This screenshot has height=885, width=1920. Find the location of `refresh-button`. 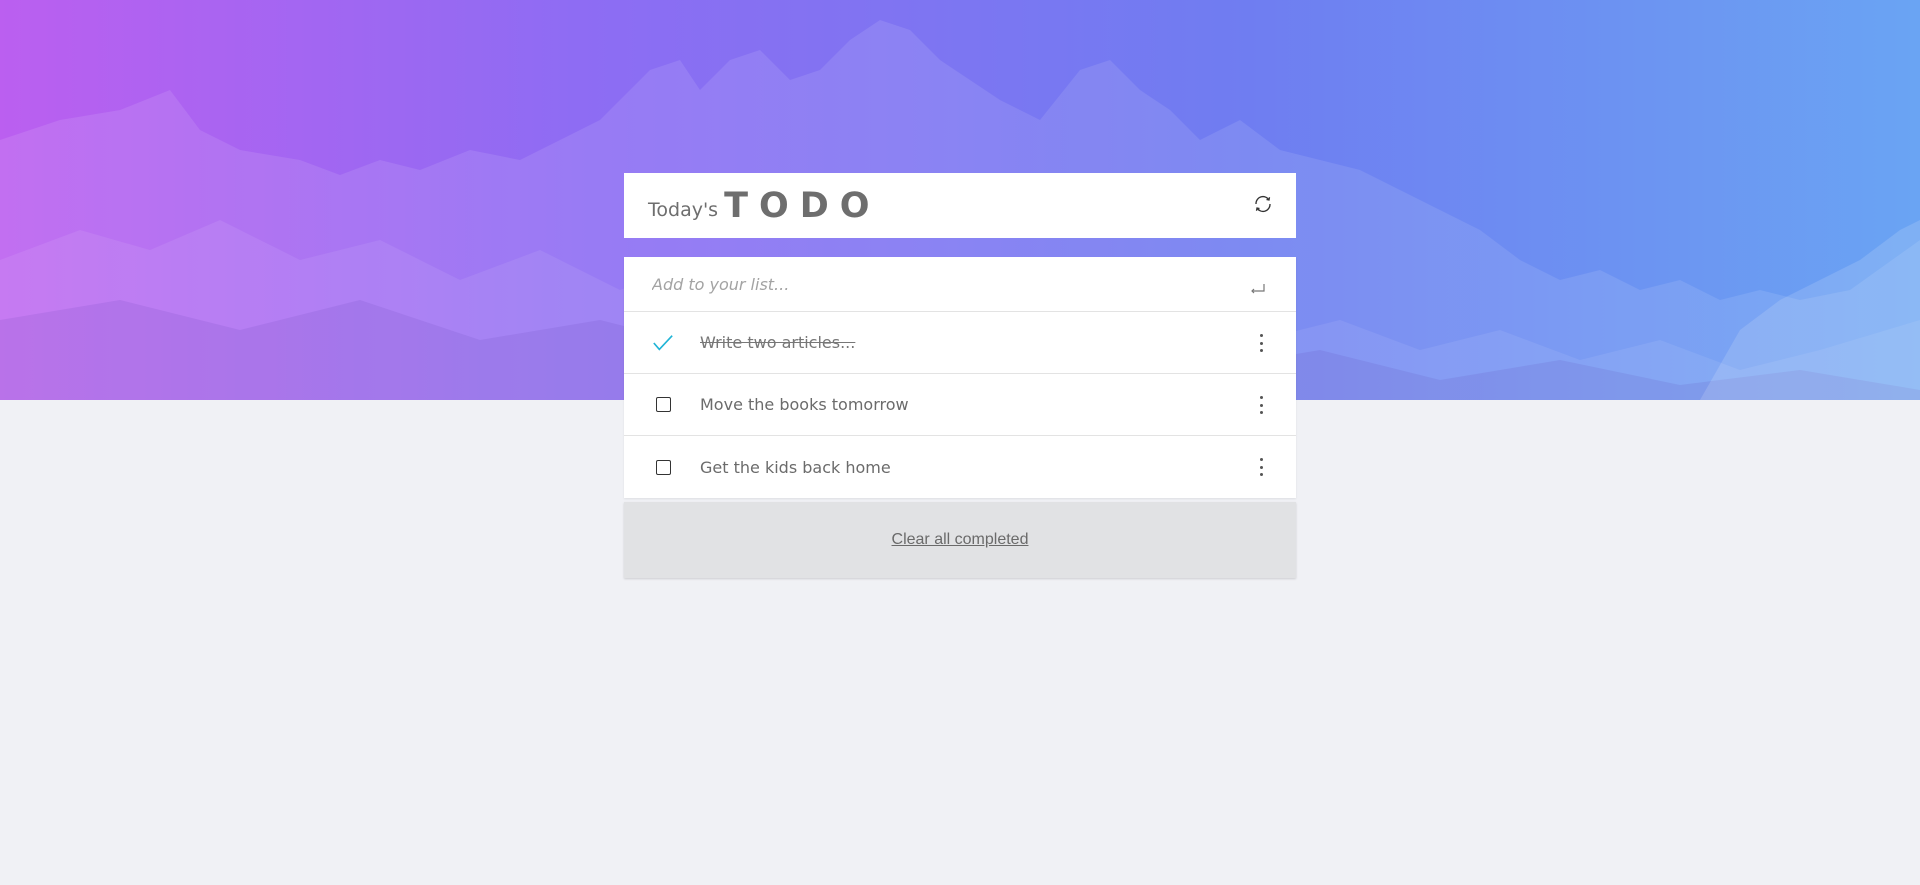

refresh-button is located at coordinates (1263, 204).